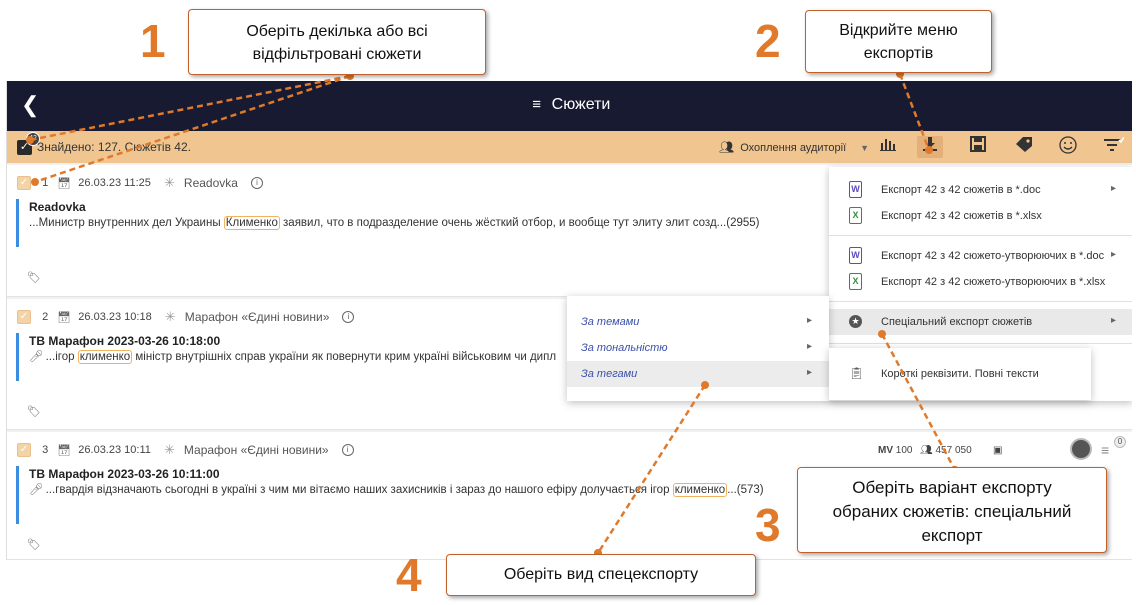 Image resolution: width=1136 pixels, height=605 pixels. Describe the element at coordinates (1105, 450) in the screenshot. I see `menu-icon: ≡` at that location.